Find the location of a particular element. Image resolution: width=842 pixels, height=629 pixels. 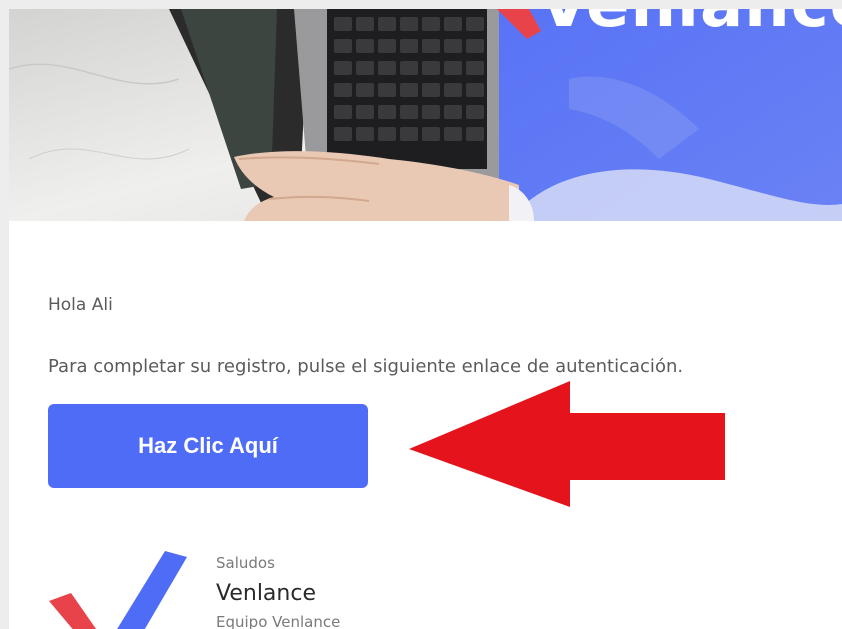

red-arrow-left-icon is located at coordinates (567, 444).